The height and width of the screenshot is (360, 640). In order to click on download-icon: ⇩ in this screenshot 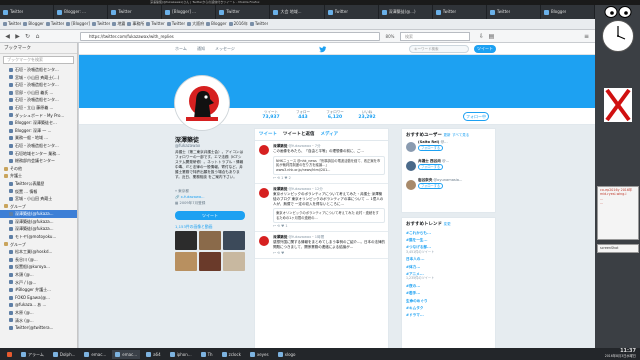, I will do `click(481, 36)`.